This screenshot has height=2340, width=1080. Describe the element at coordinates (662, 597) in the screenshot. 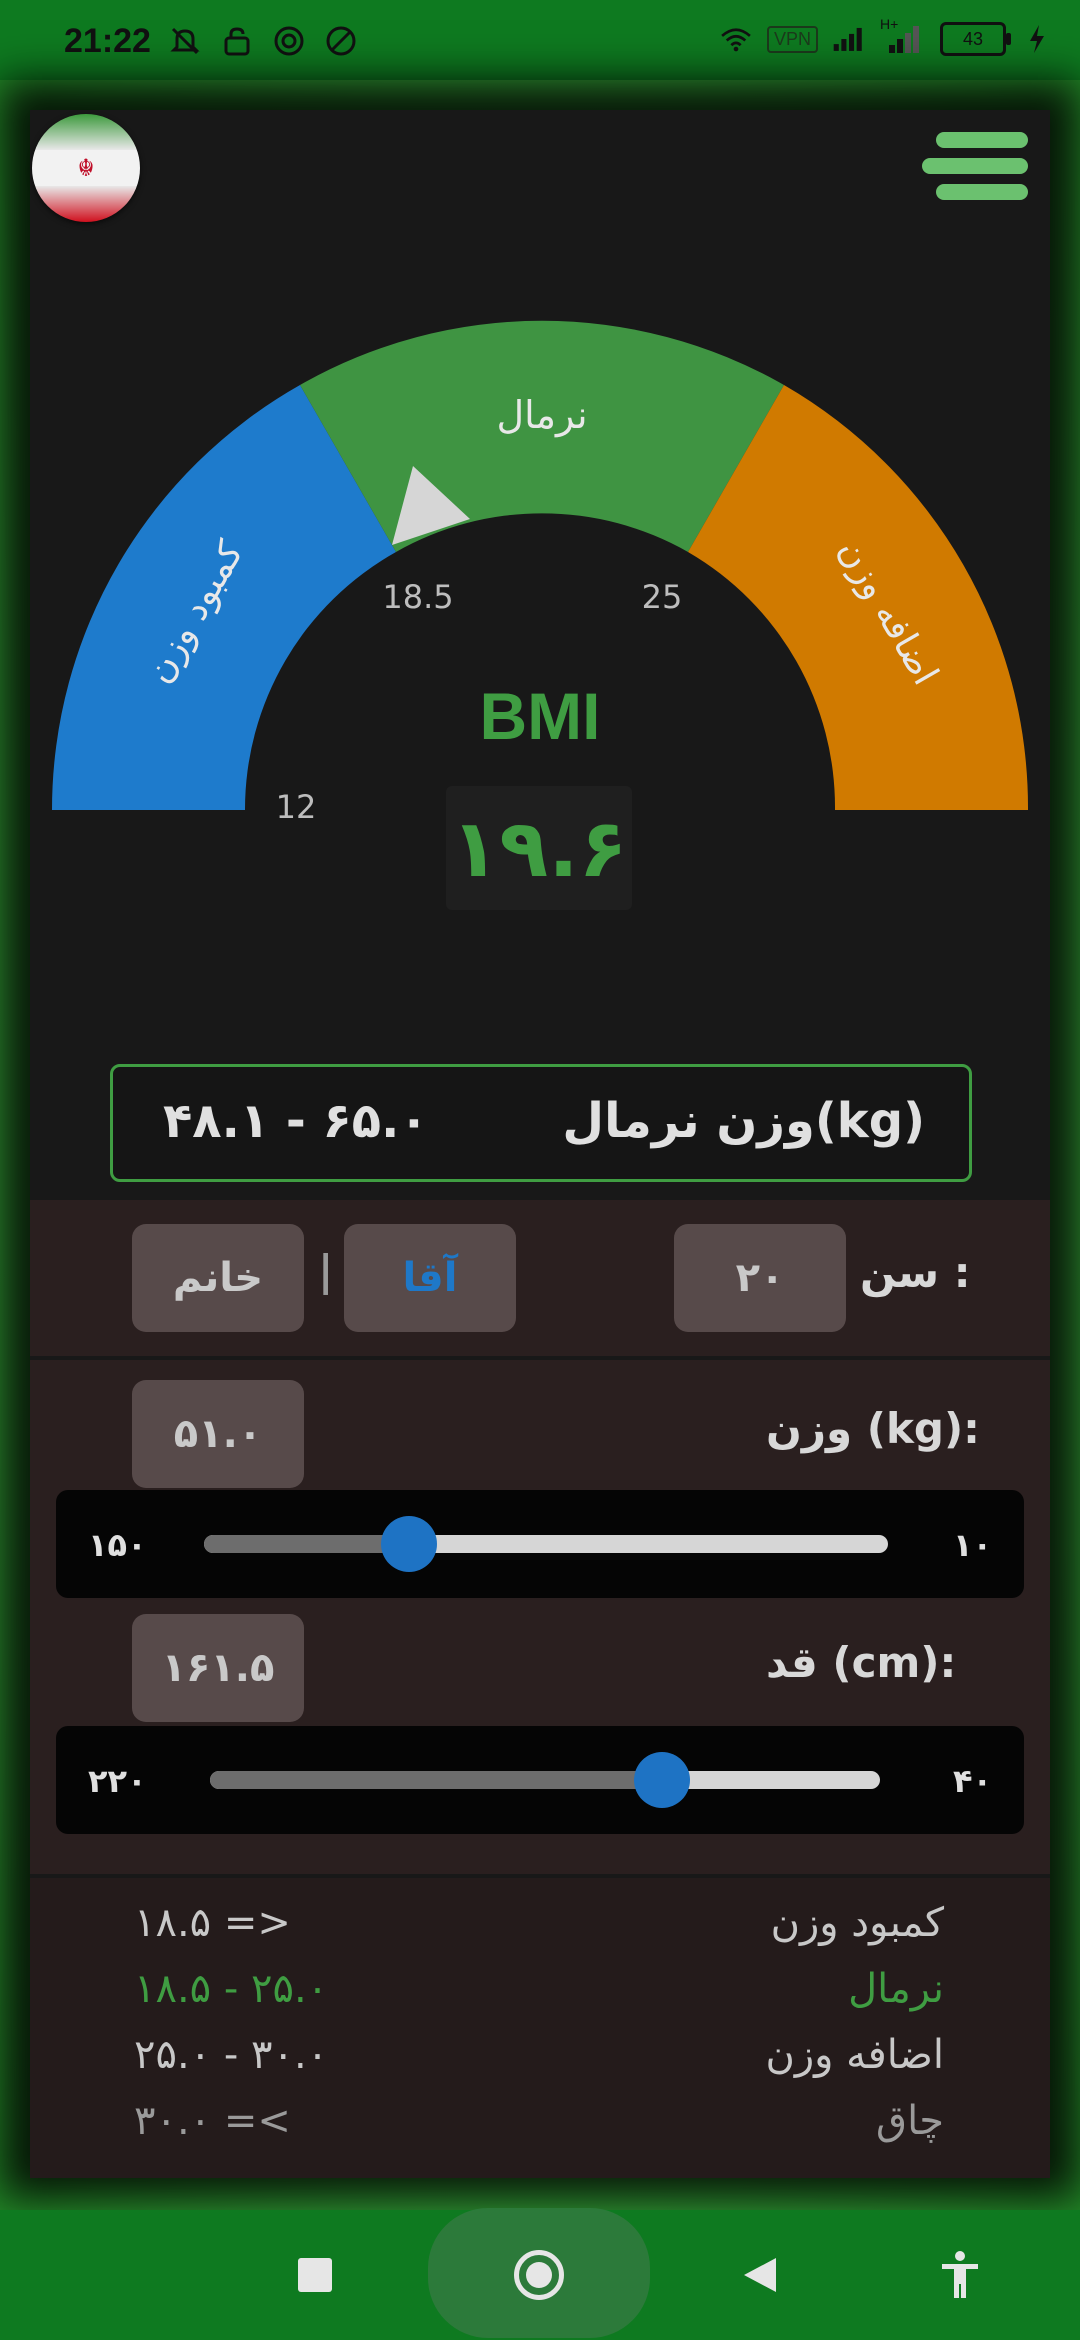

I see `gauge-tick-25: 25` at that location.